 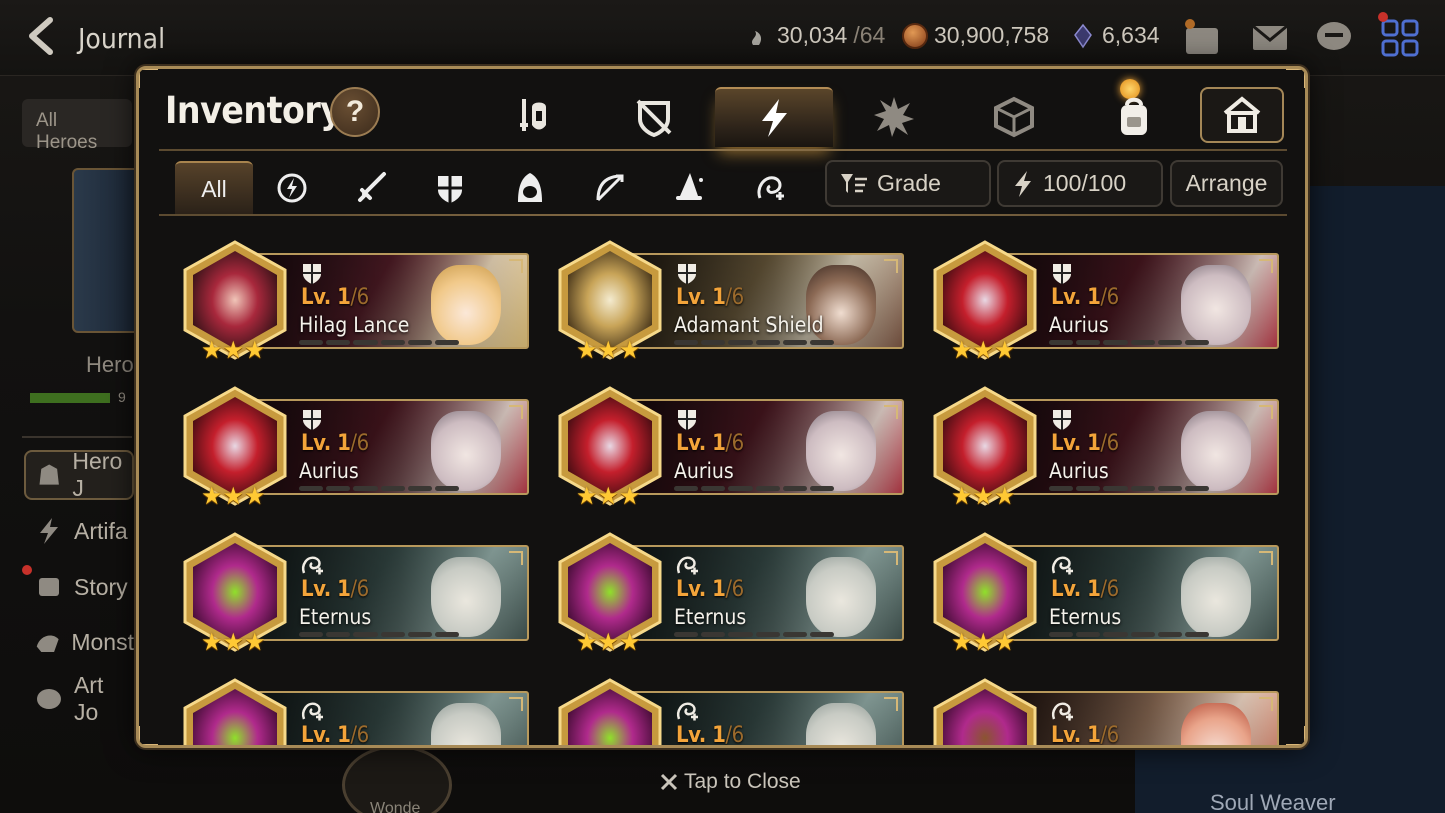 I want to click on menu-grid-icon, so click(x=1400, y=38).